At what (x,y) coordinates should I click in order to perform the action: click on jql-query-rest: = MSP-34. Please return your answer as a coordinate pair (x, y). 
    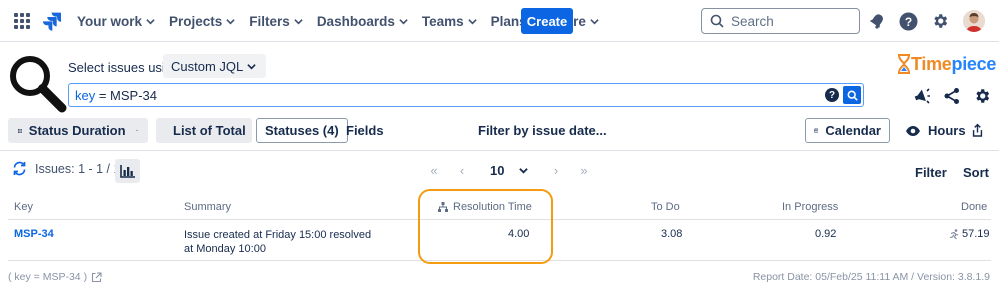
    Looking at the image, I should click on (126, 95).